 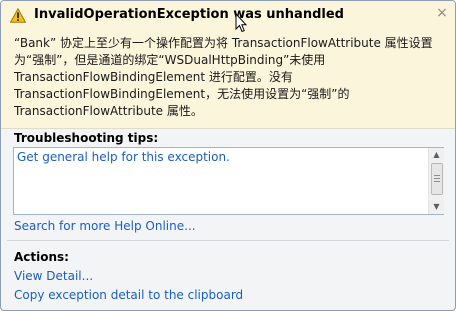 What do you see at coordinates (41, 257) in the screenshot?
I see `actions-heading: Actions:` at bounding box center [41, 257].